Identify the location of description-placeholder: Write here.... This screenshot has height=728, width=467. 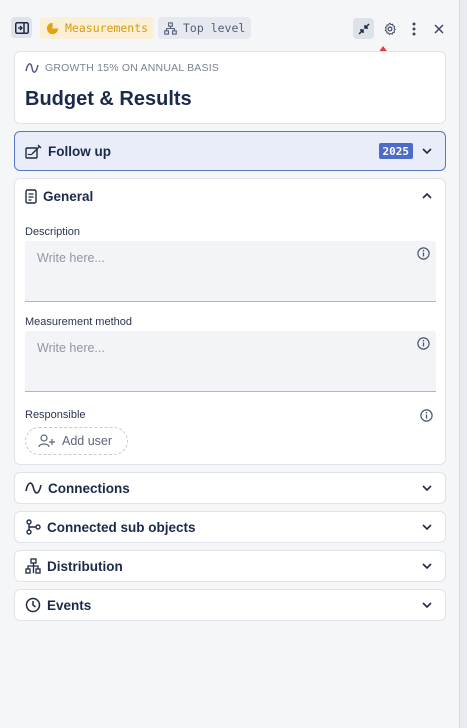
(71, 258).